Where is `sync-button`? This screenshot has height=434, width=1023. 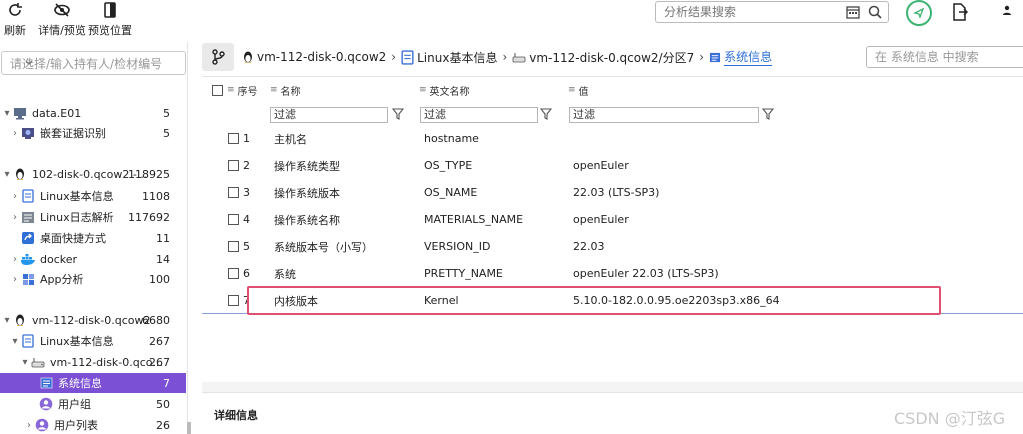
sync-button is located at coordinates (919, 13).